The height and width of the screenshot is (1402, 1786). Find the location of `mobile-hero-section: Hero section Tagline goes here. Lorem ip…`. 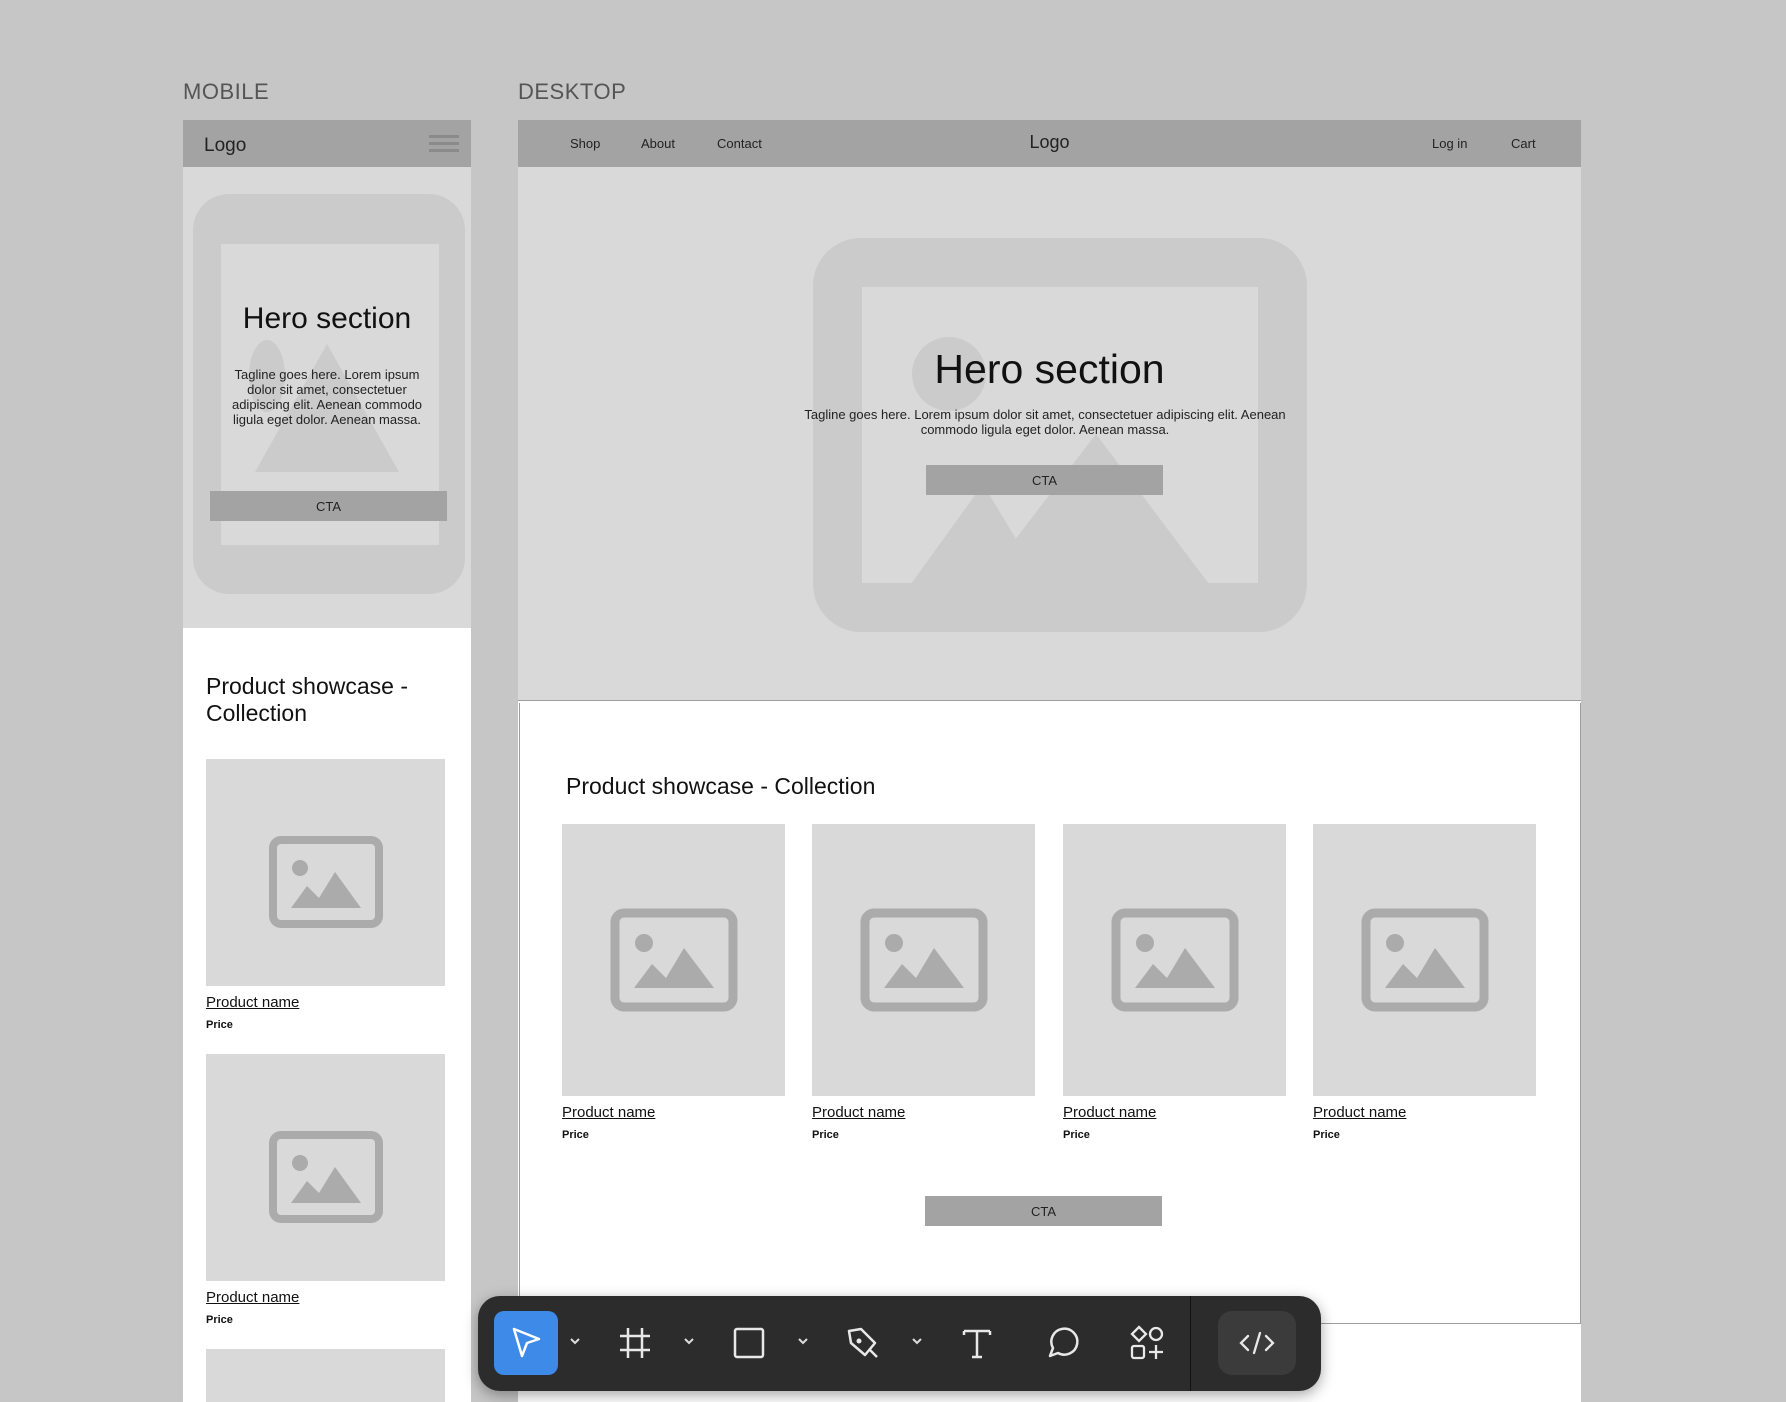

mobile-hero-section: Hero section Tagline goes here. Lorem ip… is located at coordinates (327, 397).